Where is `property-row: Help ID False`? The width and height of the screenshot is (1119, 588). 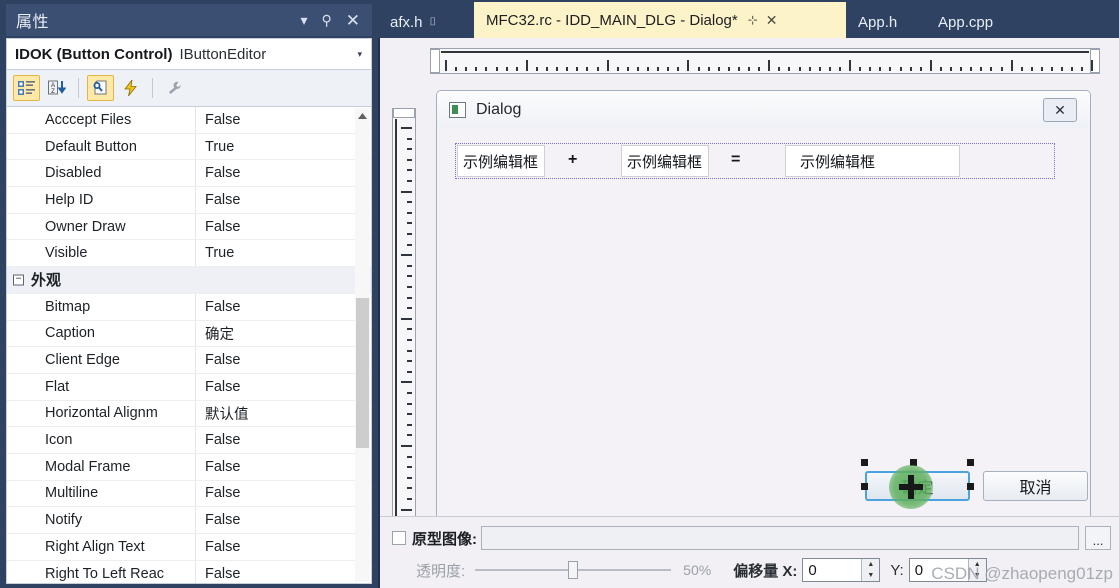 property-row: Help ID False is located at coordinates (189, 200).